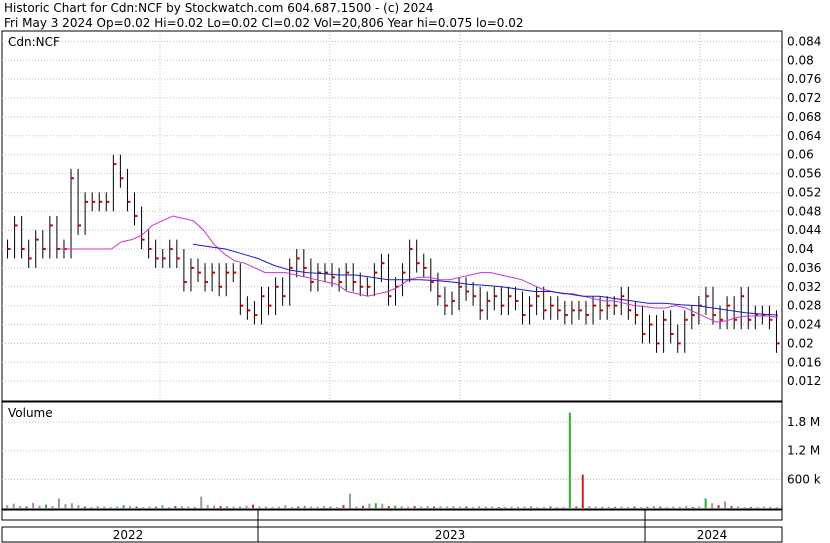 The image size is (830, 543). I want to click on volume-tick-label: 1.8 M, so click(803, 422).